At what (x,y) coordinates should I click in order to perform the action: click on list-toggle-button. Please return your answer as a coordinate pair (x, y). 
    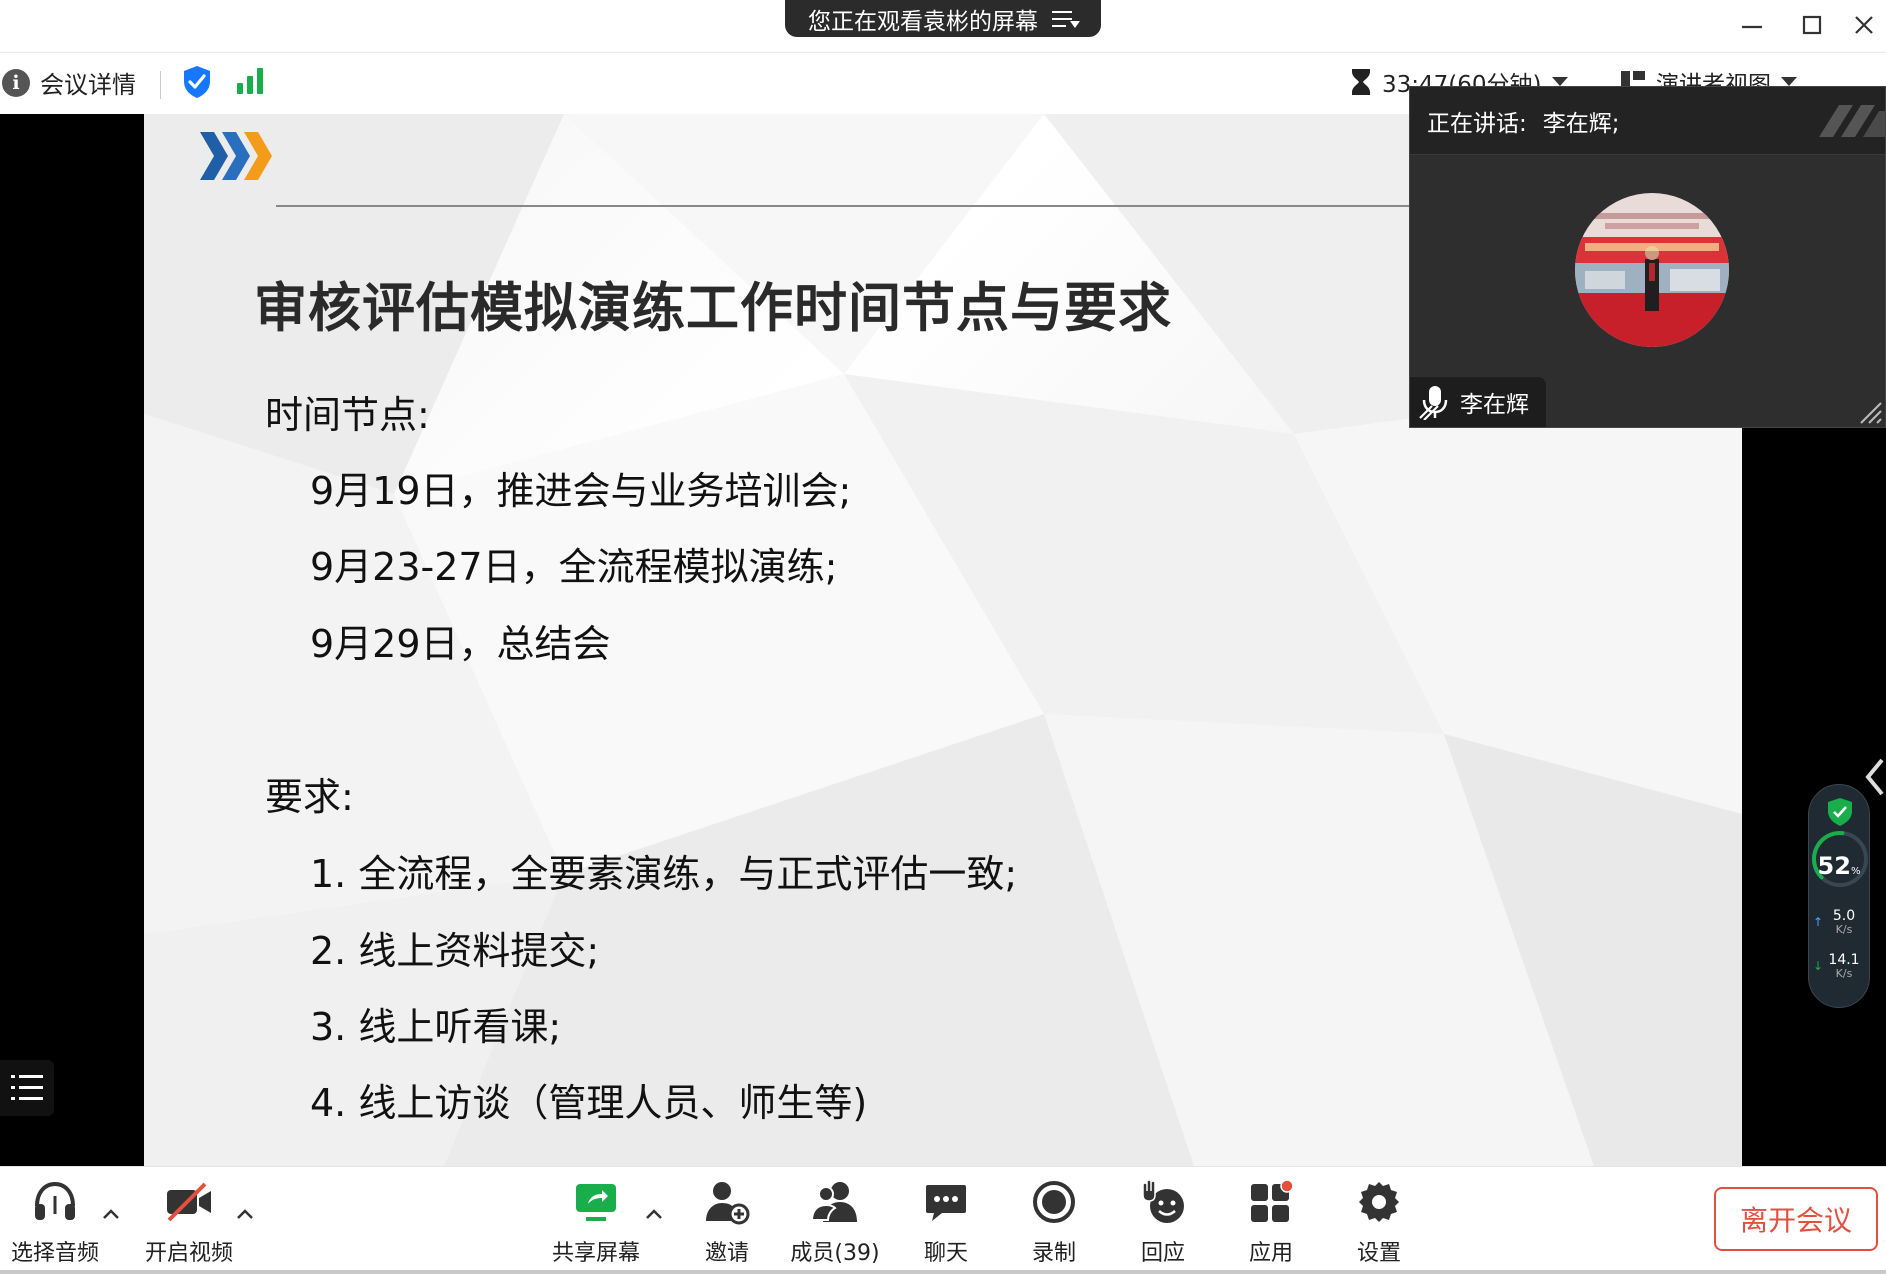
    Looking at the image, I should click on (27, 1088).